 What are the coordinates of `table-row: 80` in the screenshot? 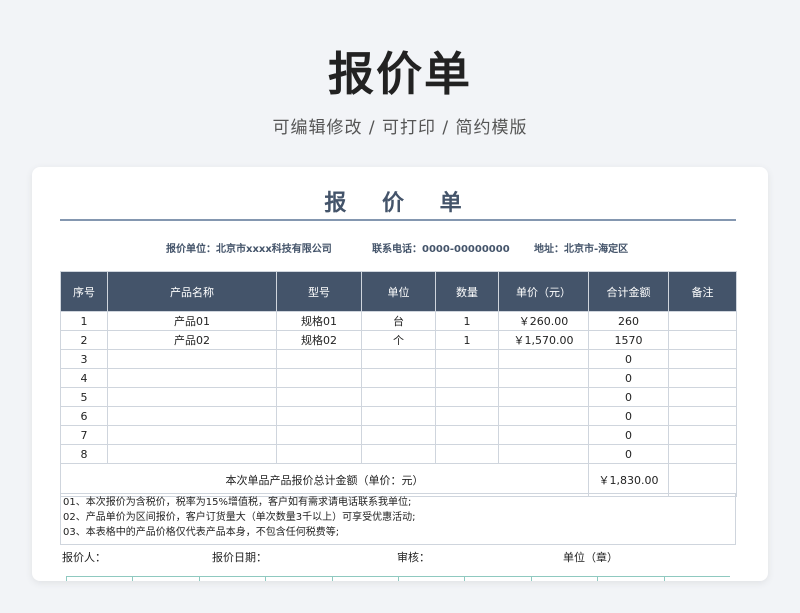 It's located at (398, 454).